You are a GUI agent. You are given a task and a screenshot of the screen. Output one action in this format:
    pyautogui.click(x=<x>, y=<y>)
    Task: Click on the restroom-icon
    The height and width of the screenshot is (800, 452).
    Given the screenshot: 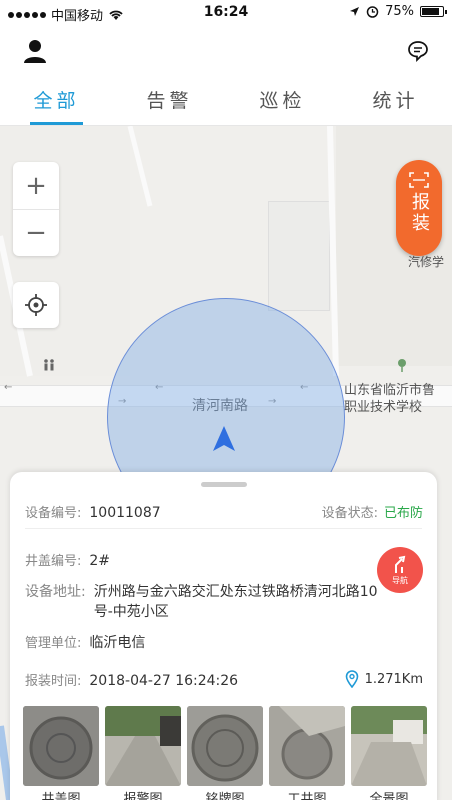 What is the action you would take?
    pyautogui.click(x=49, y=365)
    